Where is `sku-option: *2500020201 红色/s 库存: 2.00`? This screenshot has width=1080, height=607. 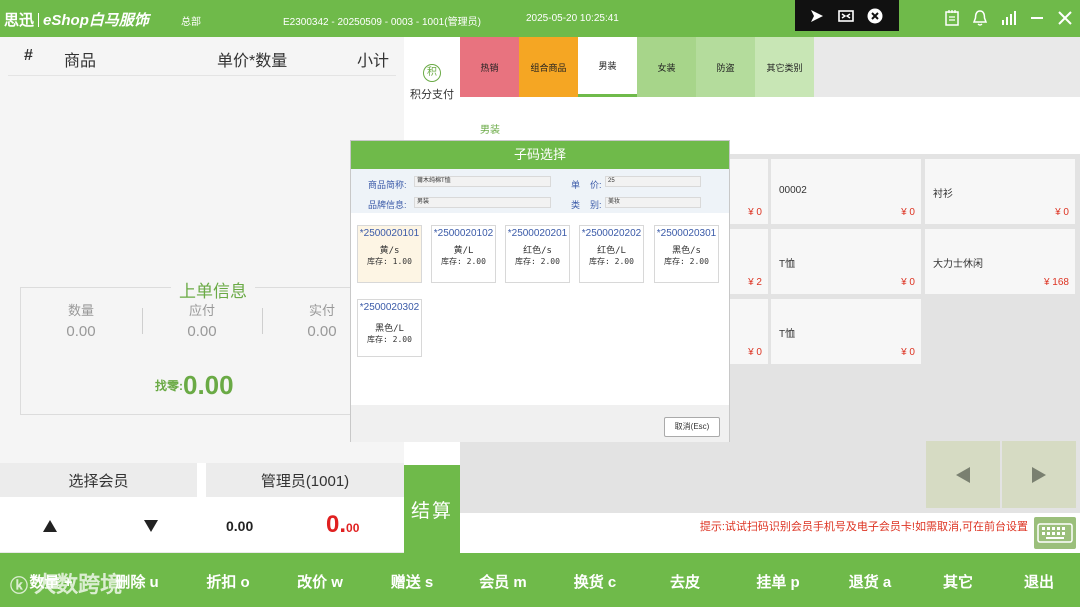
sku-option: *2500020201 红色/s 库存: 2.00 is located at coordinates (537, 254).